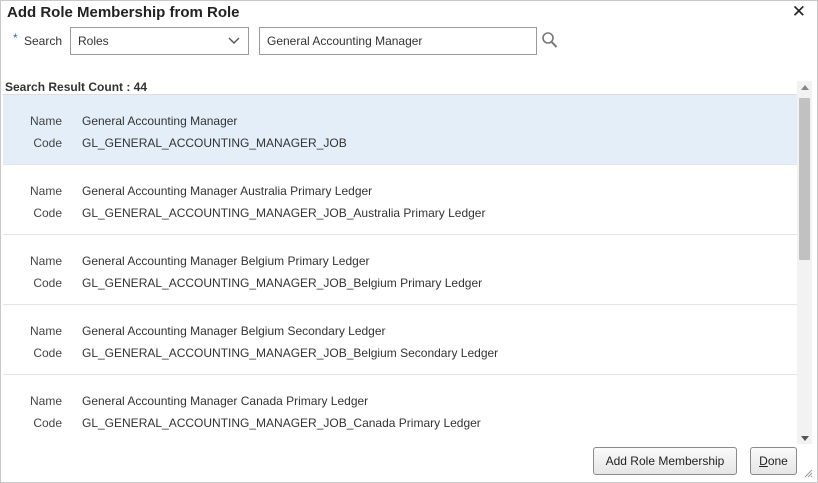 This screenshot has height=483, width=818. Describe the element at coordinates (550, 41) in the screenshot. I see `magnifier-icon` at that location.